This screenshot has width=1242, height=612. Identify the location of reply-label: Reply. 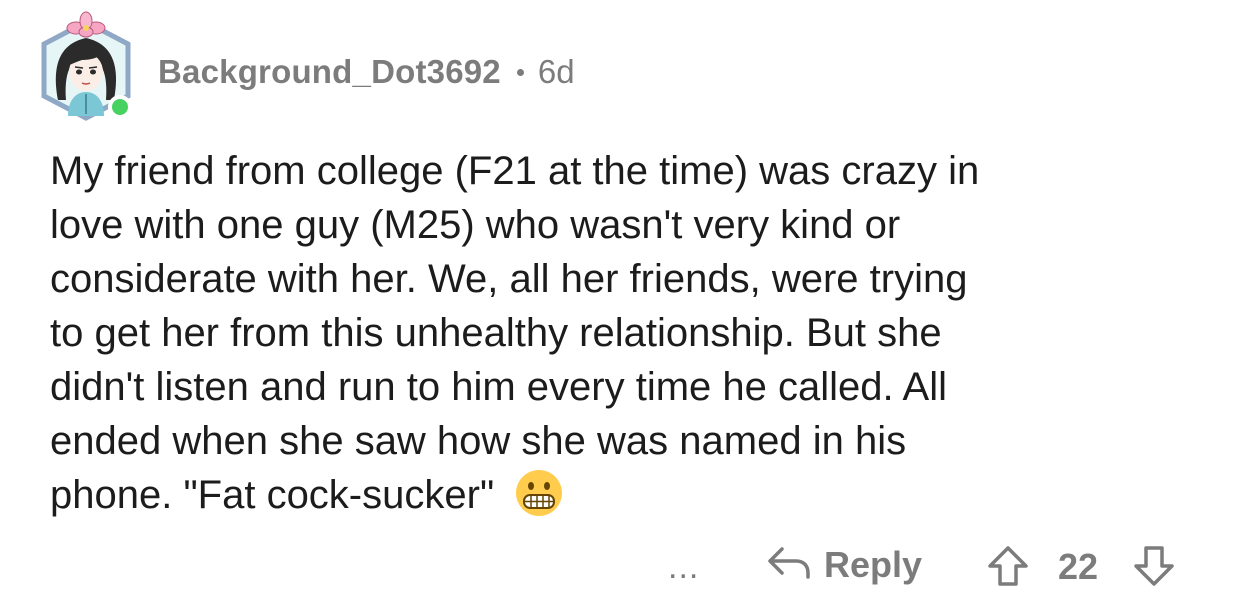
(873, 564).